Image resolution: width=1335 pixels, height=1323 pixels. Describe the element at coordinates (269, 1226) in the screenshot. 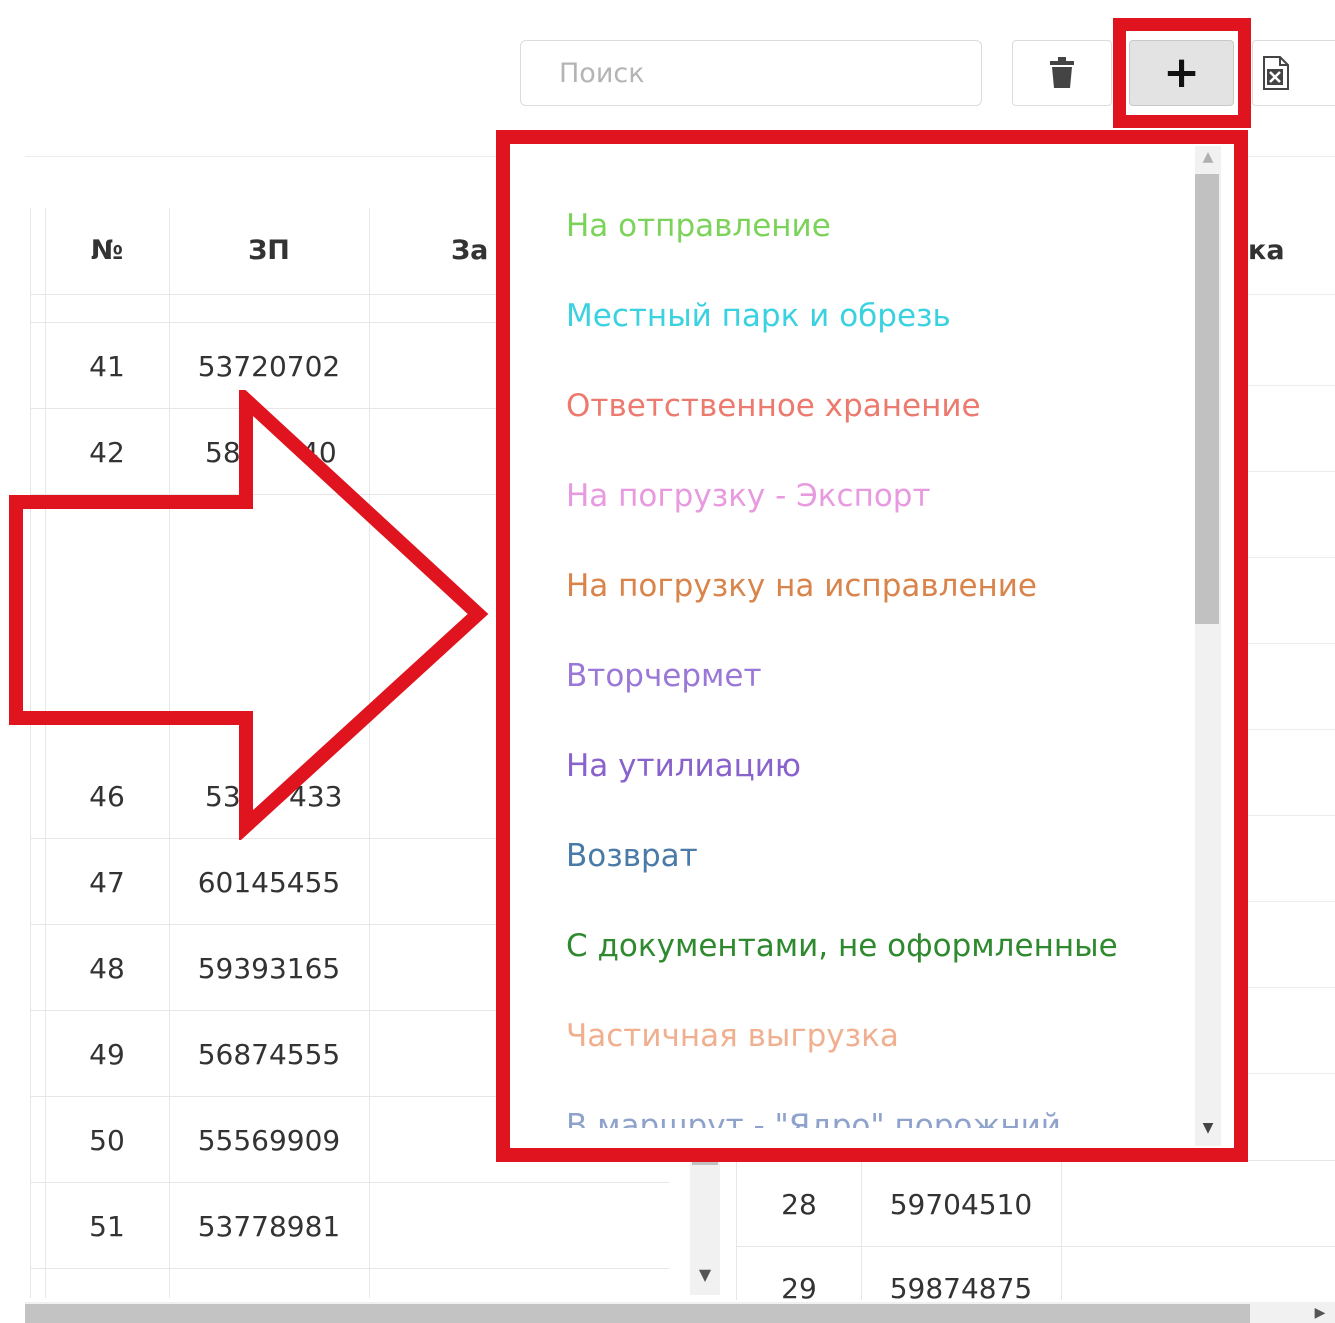

I see `cell-zp: 53778981` at that location.